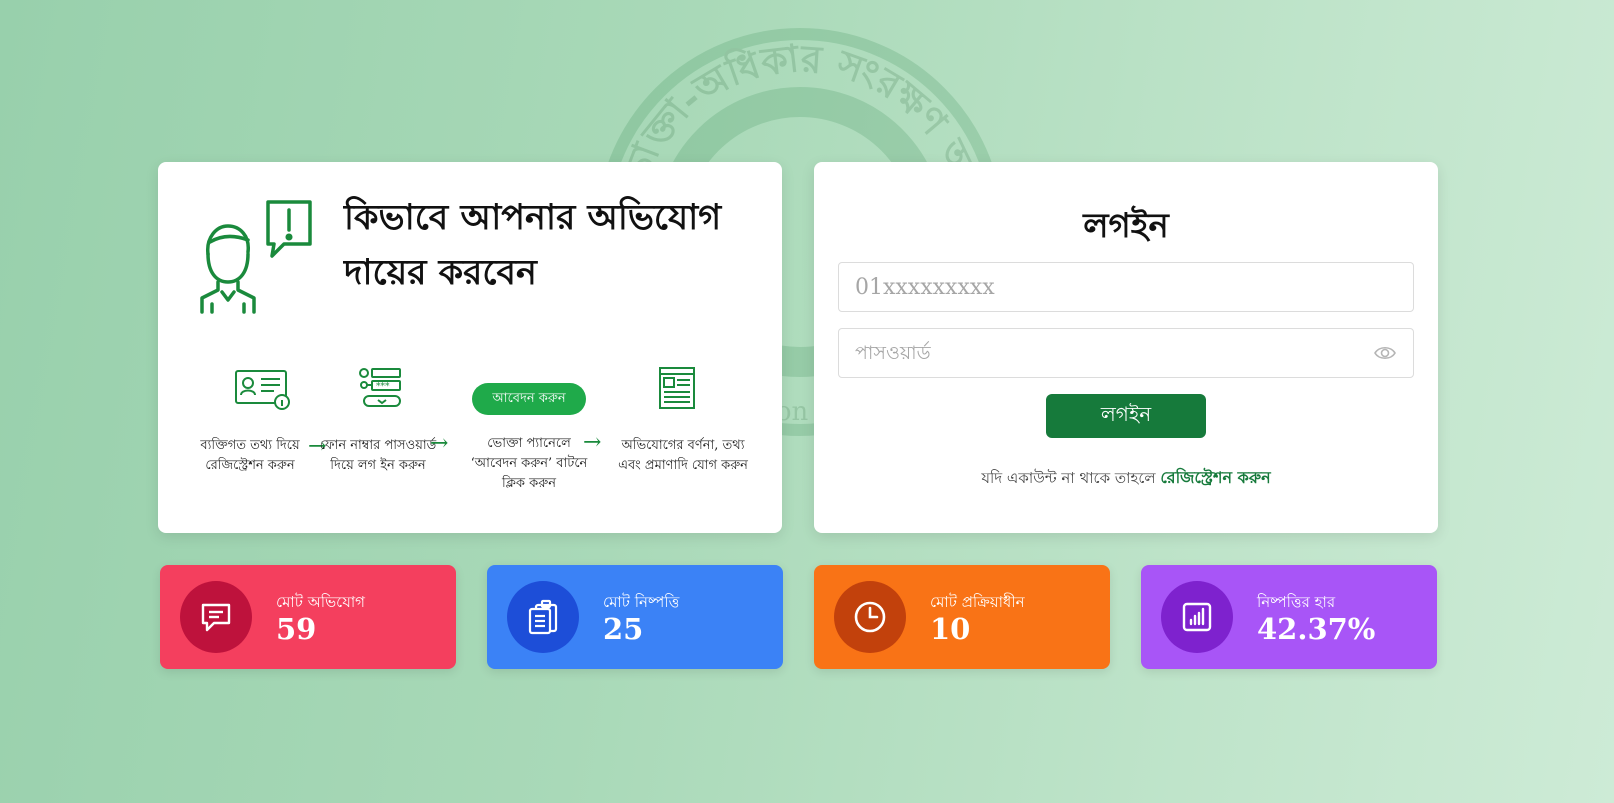 The width and height of the screenshot is (1614, 803). What do you see at coordinates (378, 455) in the screenshot?
I see `step-login-text: ফোন নাম্বার পাসওয়ার্ড দিয়ে লগ ইন করুন` at bounding box center [378, 455].